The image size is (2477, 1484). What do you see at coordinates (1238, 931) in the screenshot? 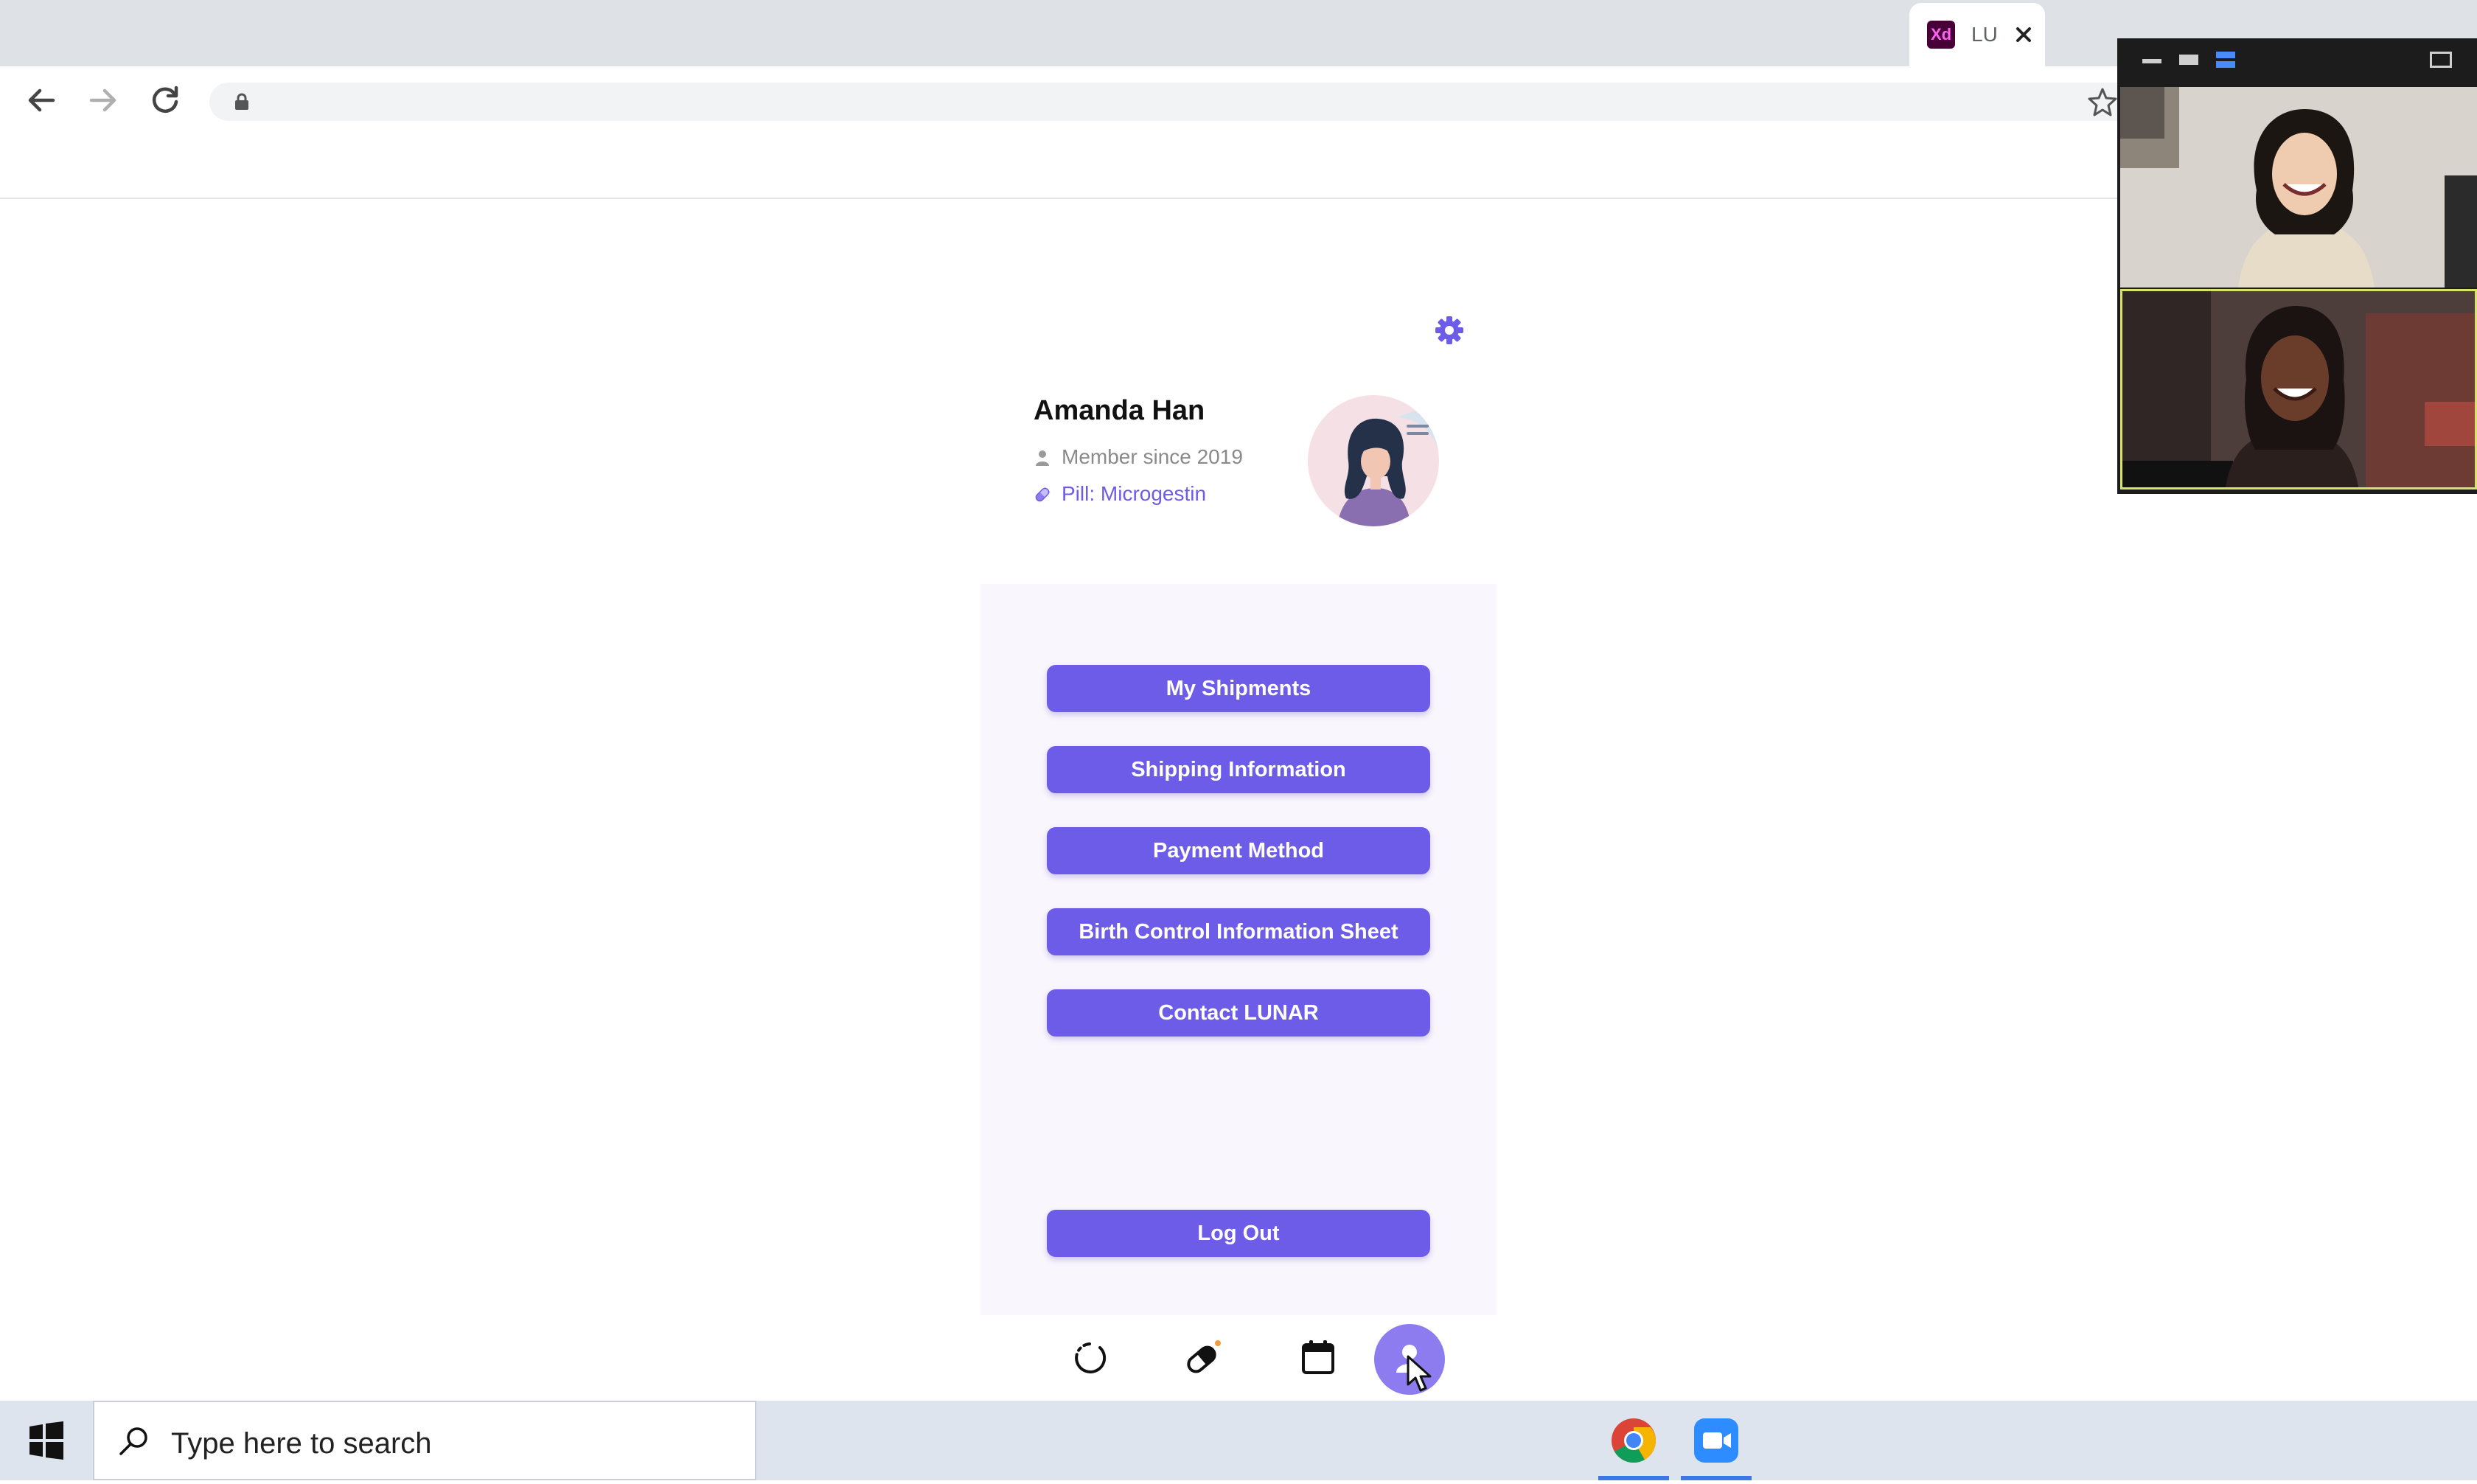
I see `birth-control-info-sheet-button: Birth Control Information Sheet` at bounding box center [1238, 931].